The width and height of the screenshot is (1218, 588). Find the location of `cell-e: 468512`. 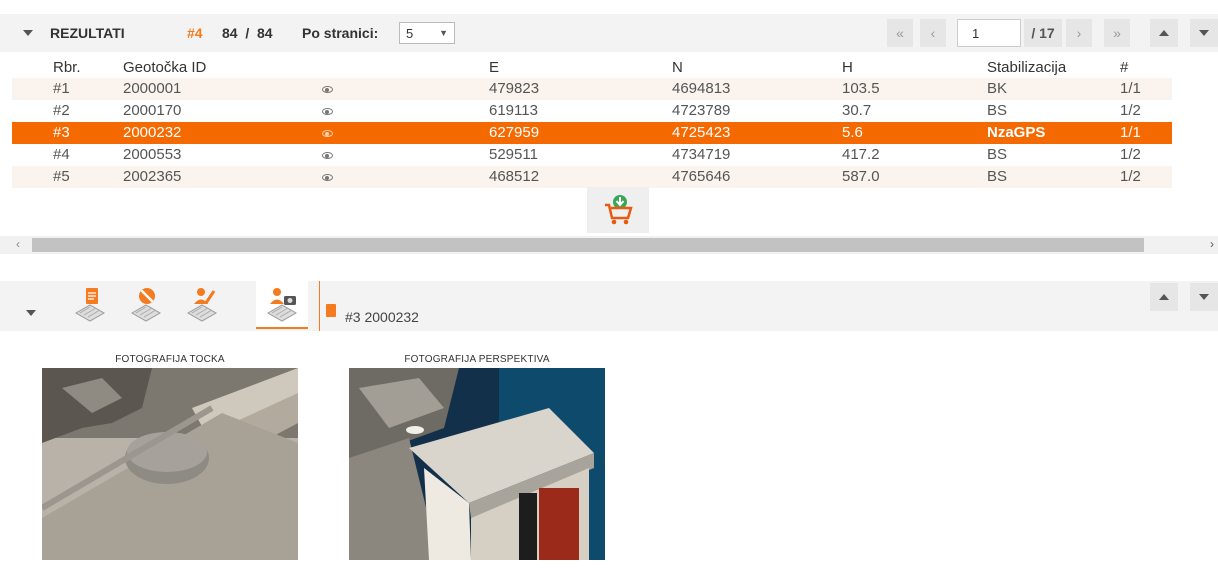

cell-e: 468512 is located at coordinates (514, 176).